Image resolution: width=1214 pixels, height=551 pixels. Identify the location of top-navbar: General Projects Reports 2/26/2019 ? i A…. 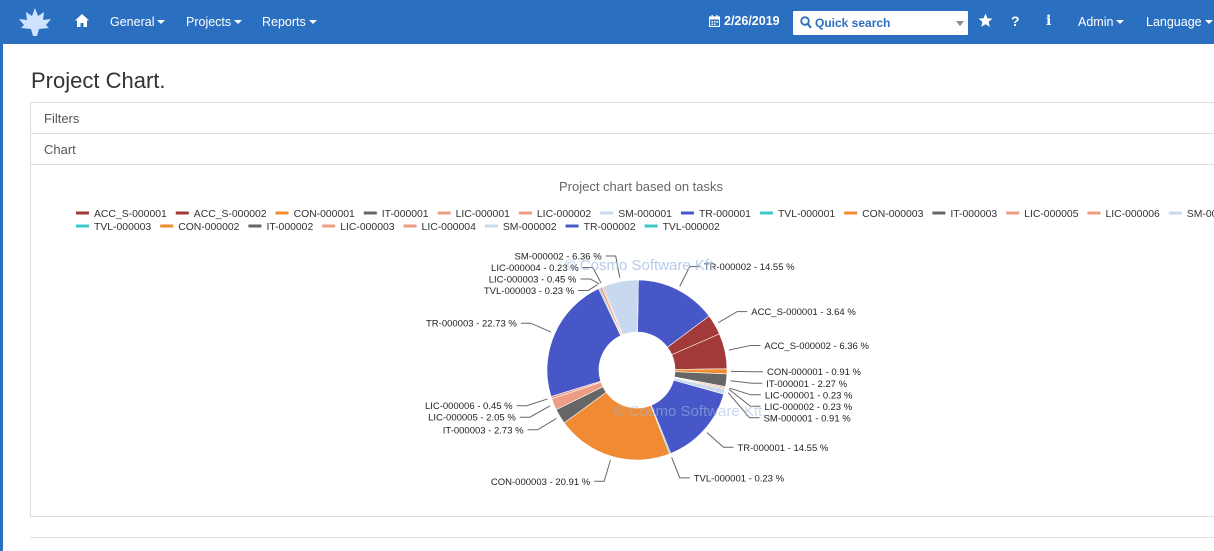
(607, 22).